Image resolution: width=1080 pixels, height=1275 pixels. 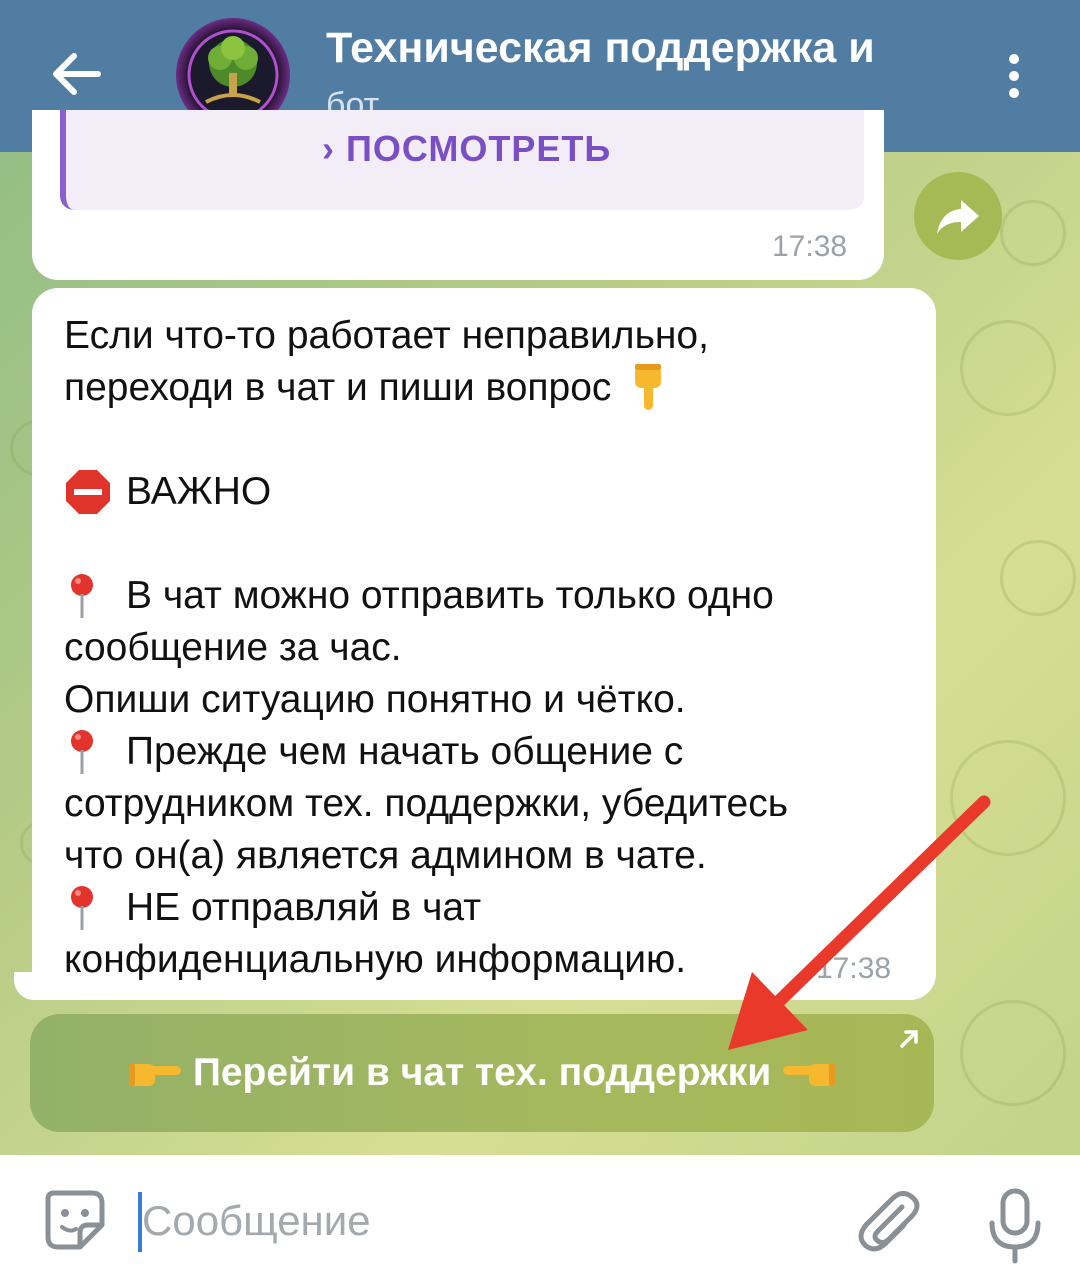 I want to click on important-heading: ВАЖНО, so click(x=199, y=491).